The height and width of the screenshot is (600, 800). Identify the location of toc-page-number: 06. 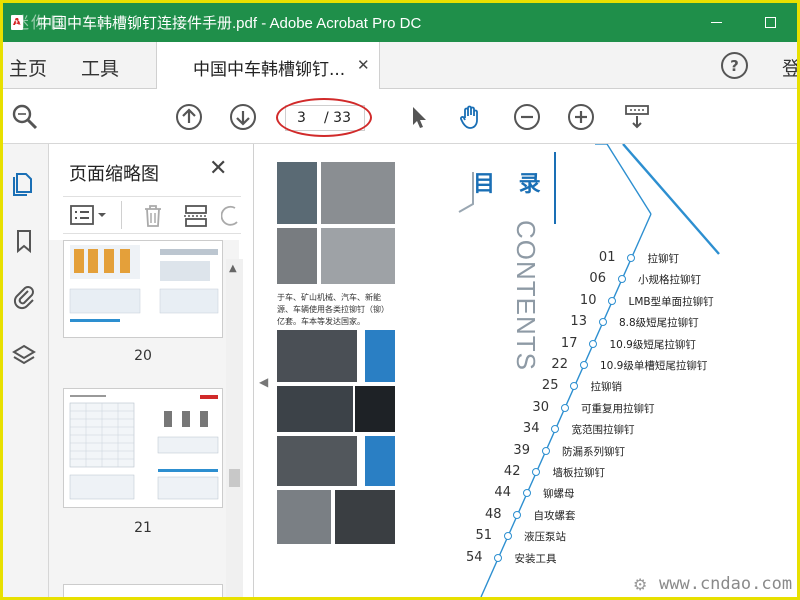
(592, 278).